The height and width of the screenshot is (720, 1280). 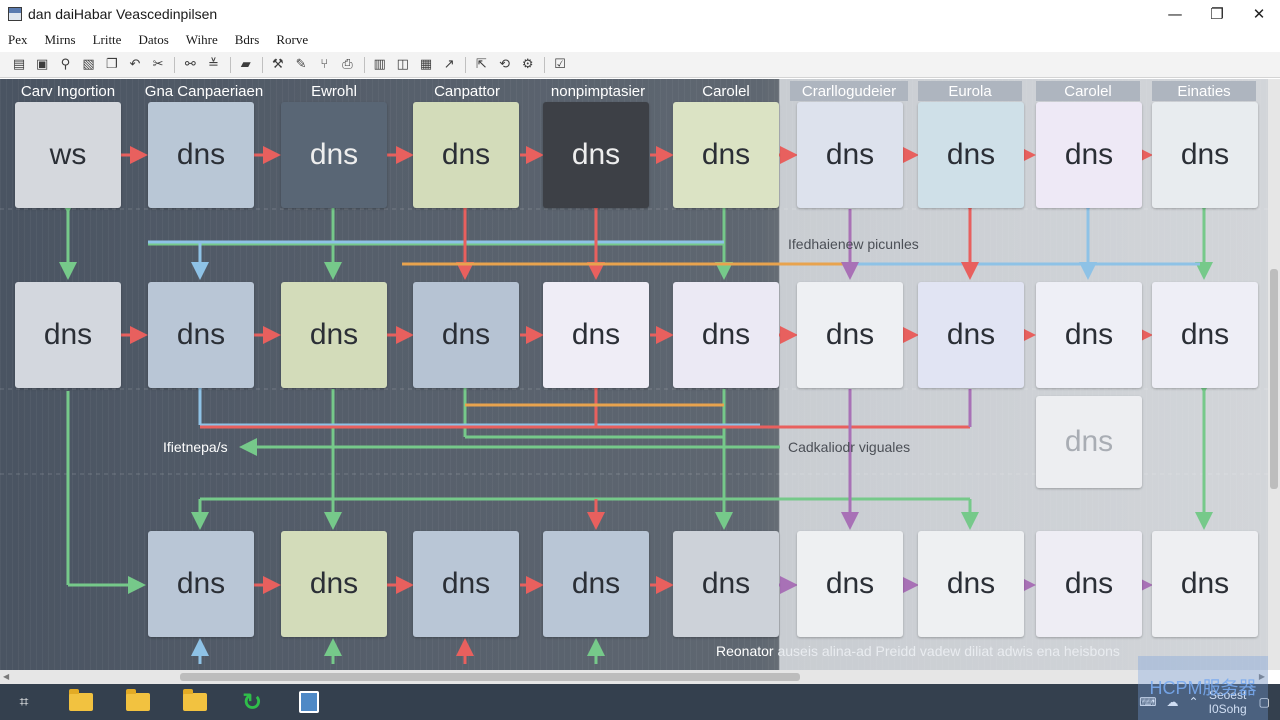 I want to click on diagram-node: ws, so click(x=68, y=155).